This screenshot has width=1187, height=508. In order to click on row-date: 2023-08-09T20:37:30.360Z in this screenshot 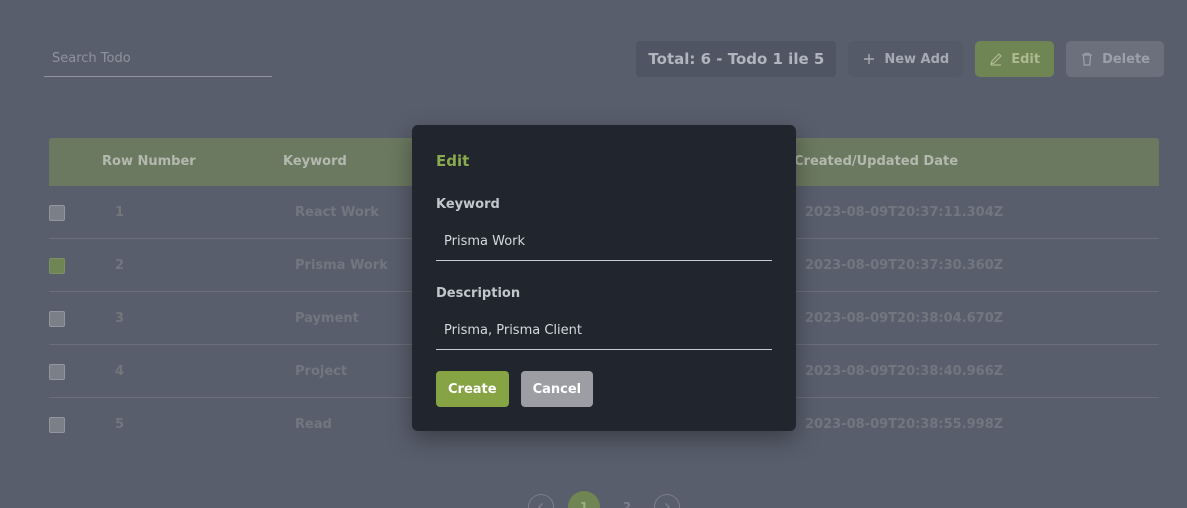, I will do `click(904, 265)`.